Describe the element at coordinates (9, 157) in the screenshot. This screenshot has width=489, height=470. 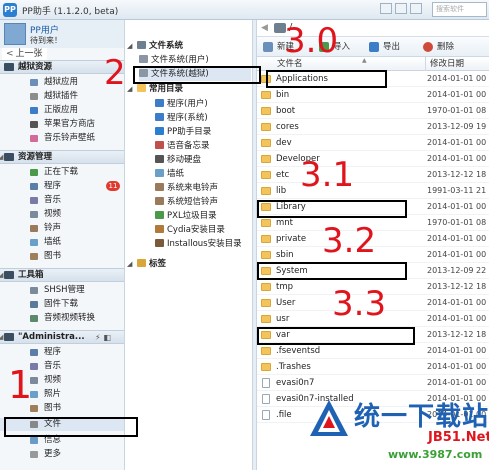
I see `monitor-icon` at that location.